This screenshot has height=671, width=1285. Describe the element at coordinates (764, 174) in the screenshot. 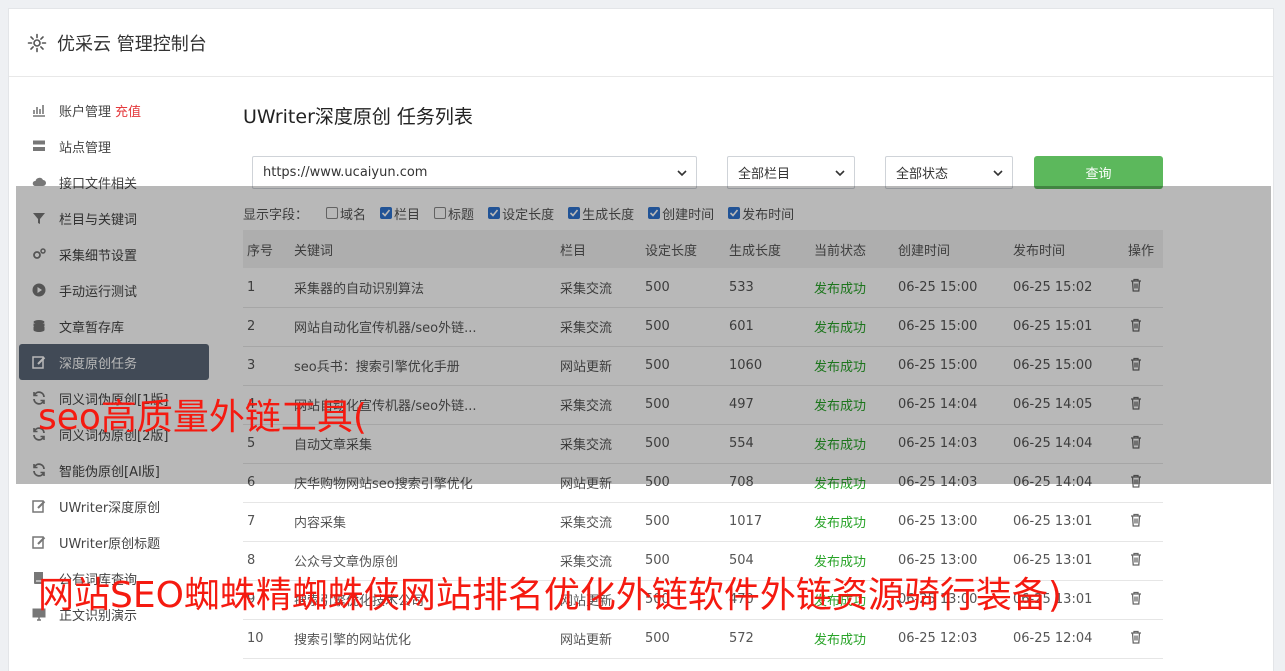

I see `column-select-value: 全部栏目` at that location.